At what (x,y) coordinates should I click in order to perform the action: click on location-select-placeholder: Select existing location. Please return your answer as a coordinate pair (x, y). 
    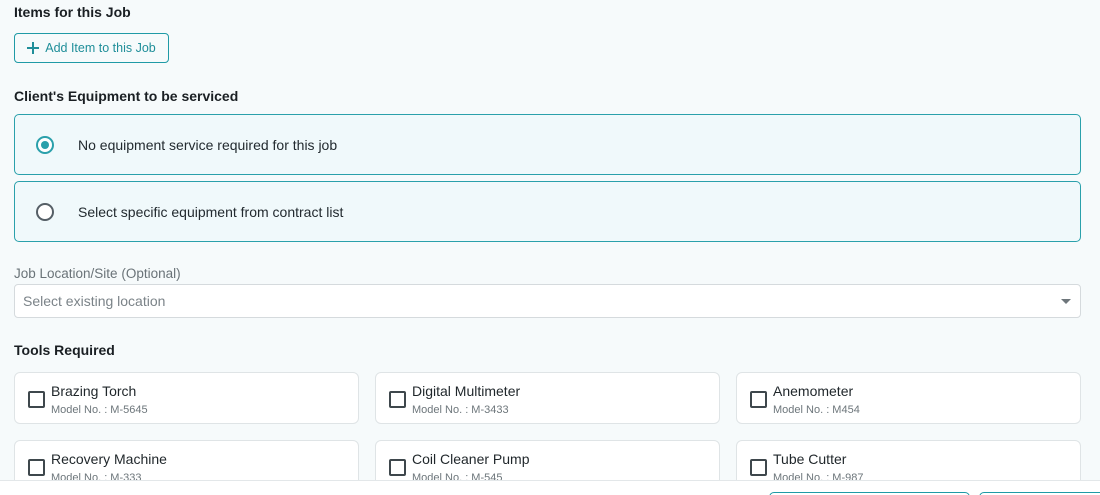
    Looking at the image, I should click on (94, 301).